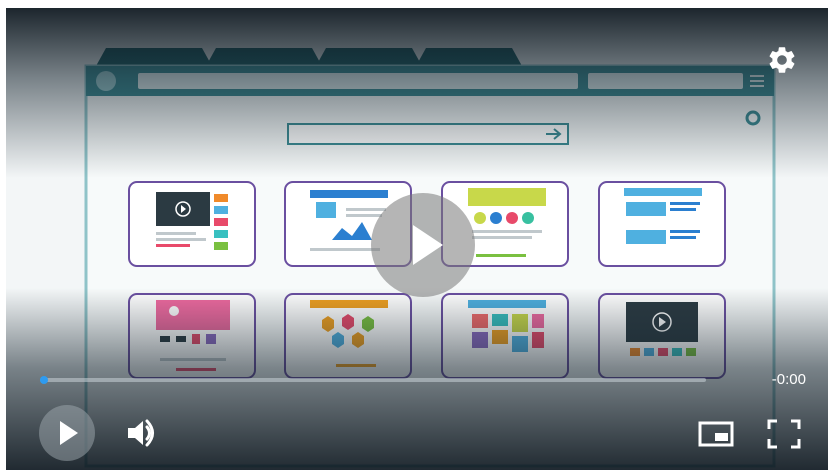  I want to click on big-play-button, so click(423, 245).